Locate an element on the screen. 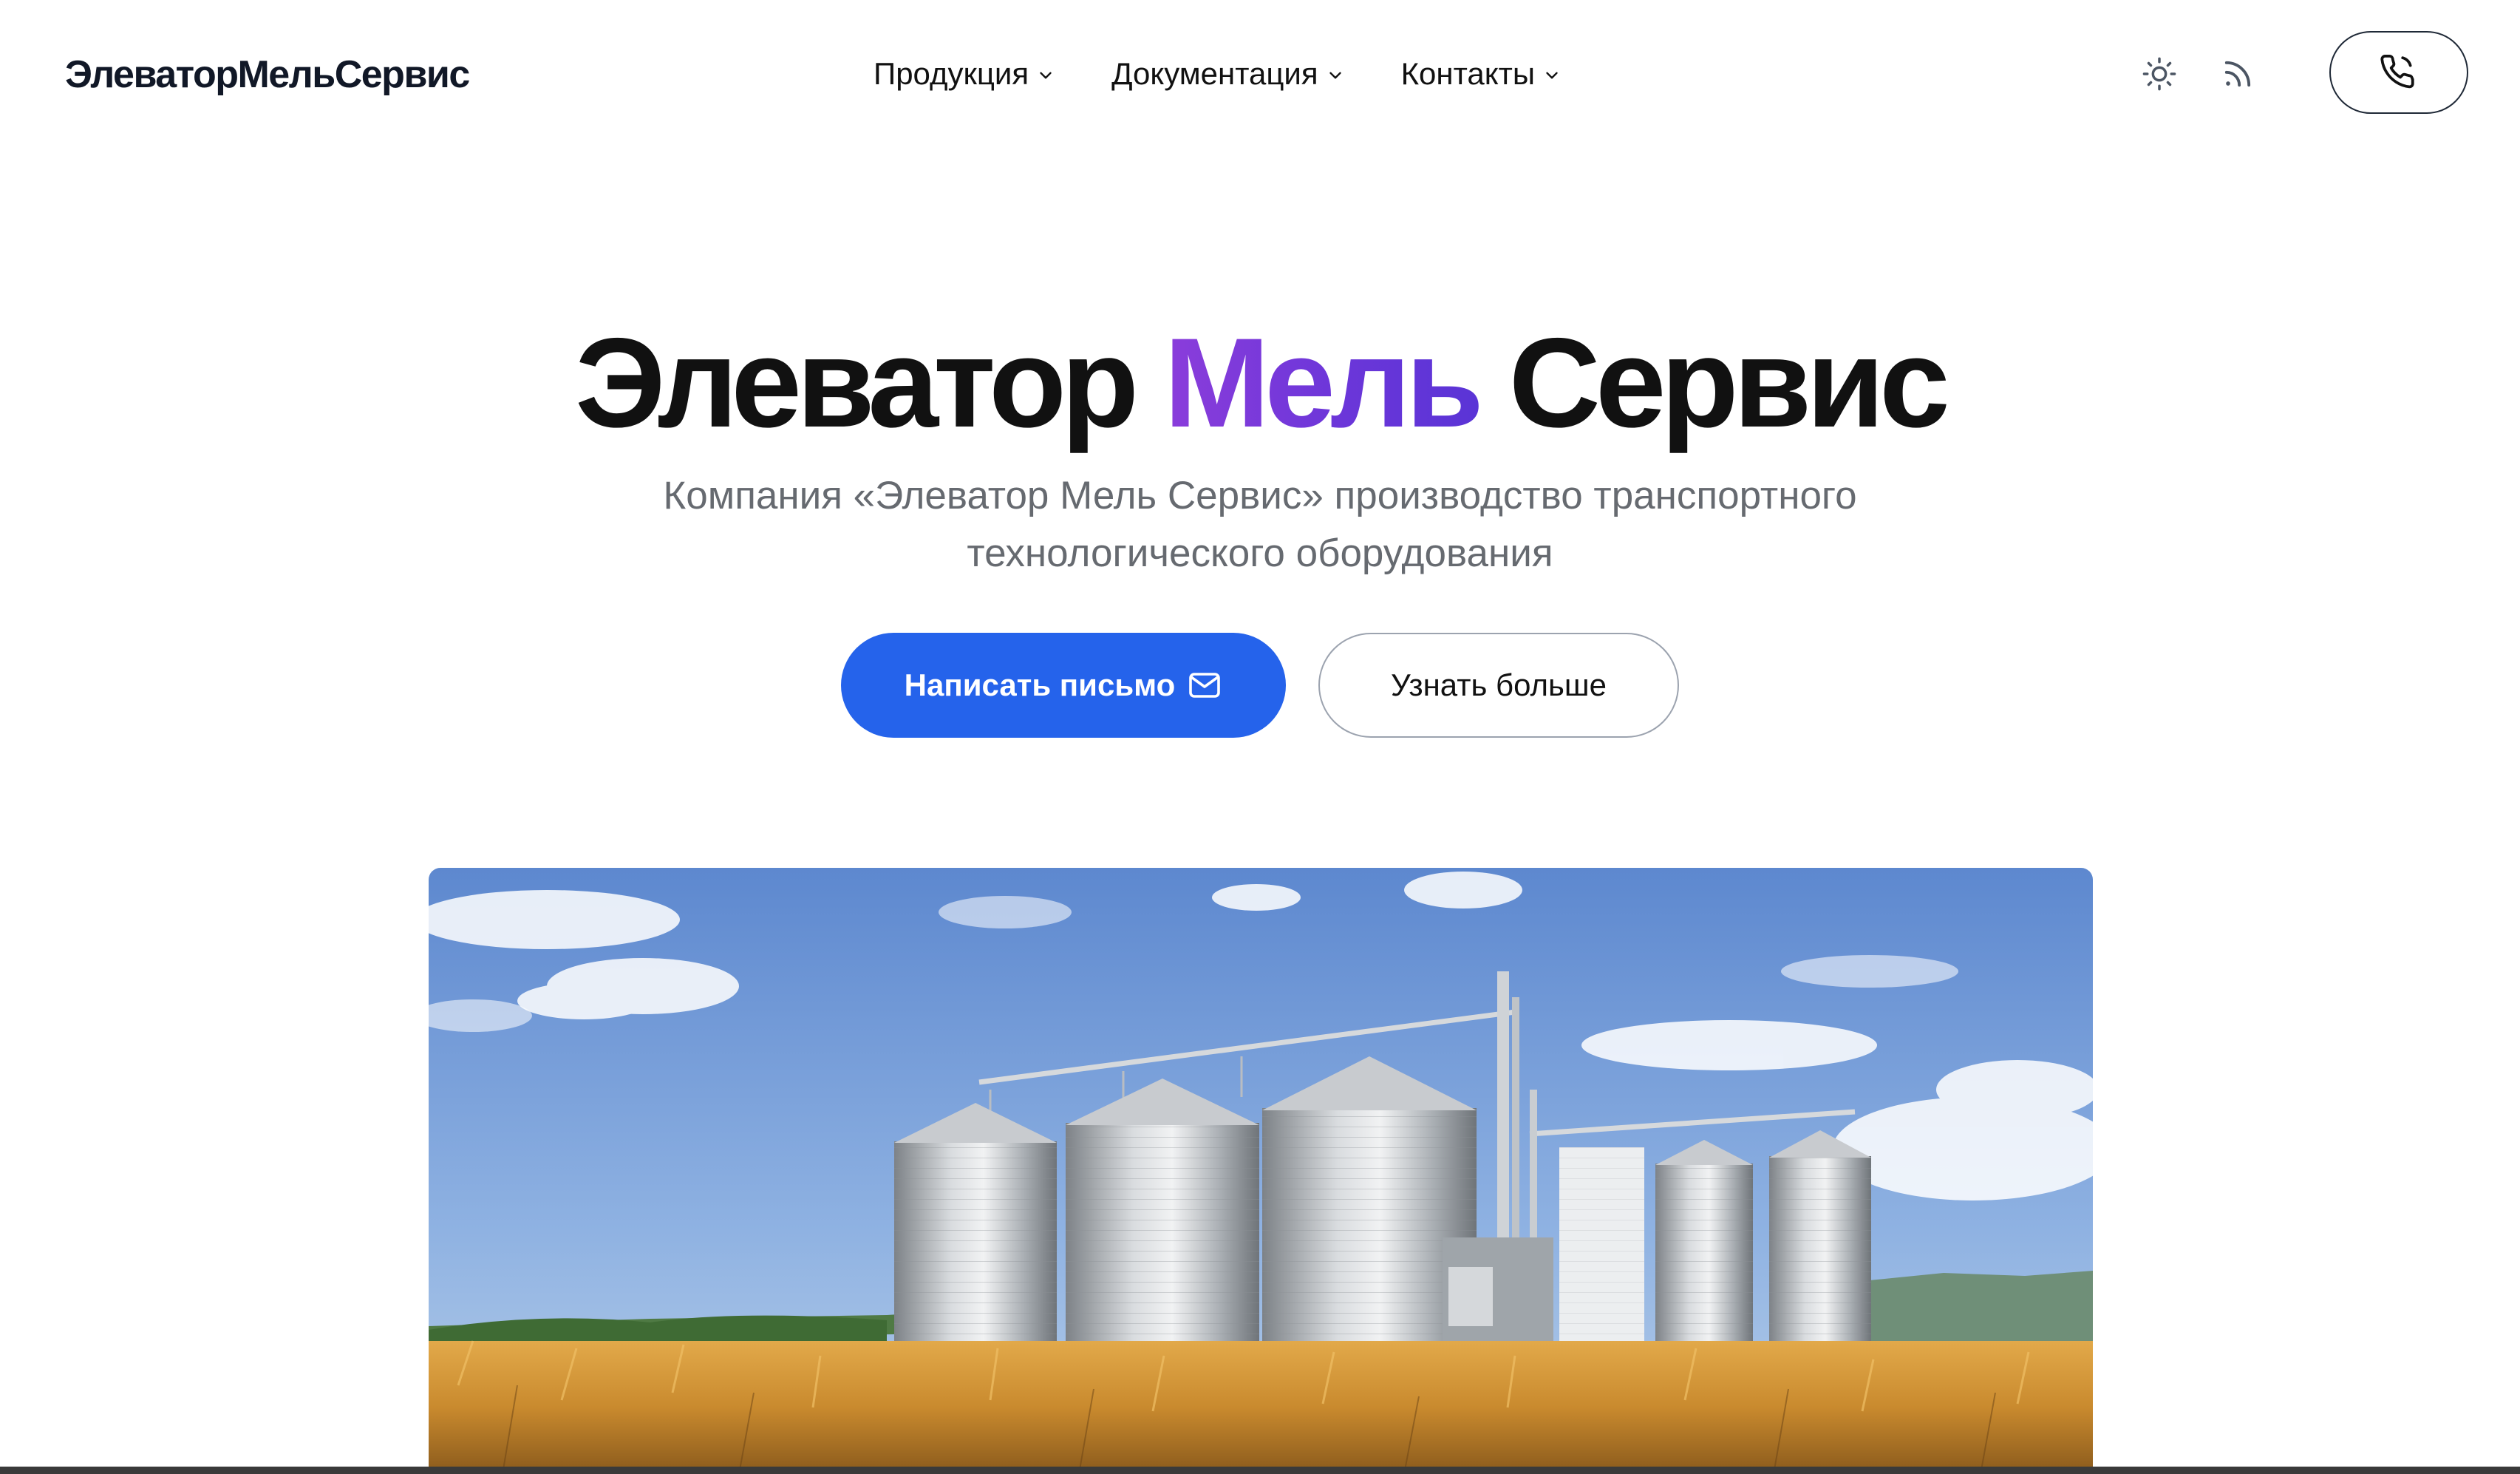 This screenshot has height=1474, width=2520. window-bottom-edge is located at coordinates (1260, 1470).